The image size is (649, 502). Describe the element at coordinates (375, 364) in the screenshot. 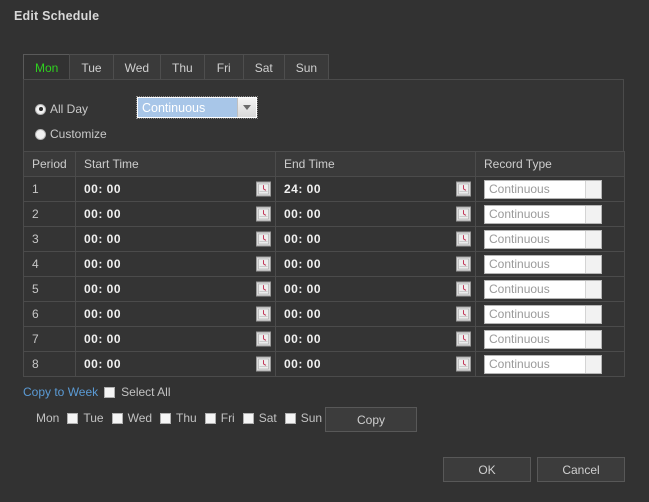

I see `cell-end-time: 00` at that location.